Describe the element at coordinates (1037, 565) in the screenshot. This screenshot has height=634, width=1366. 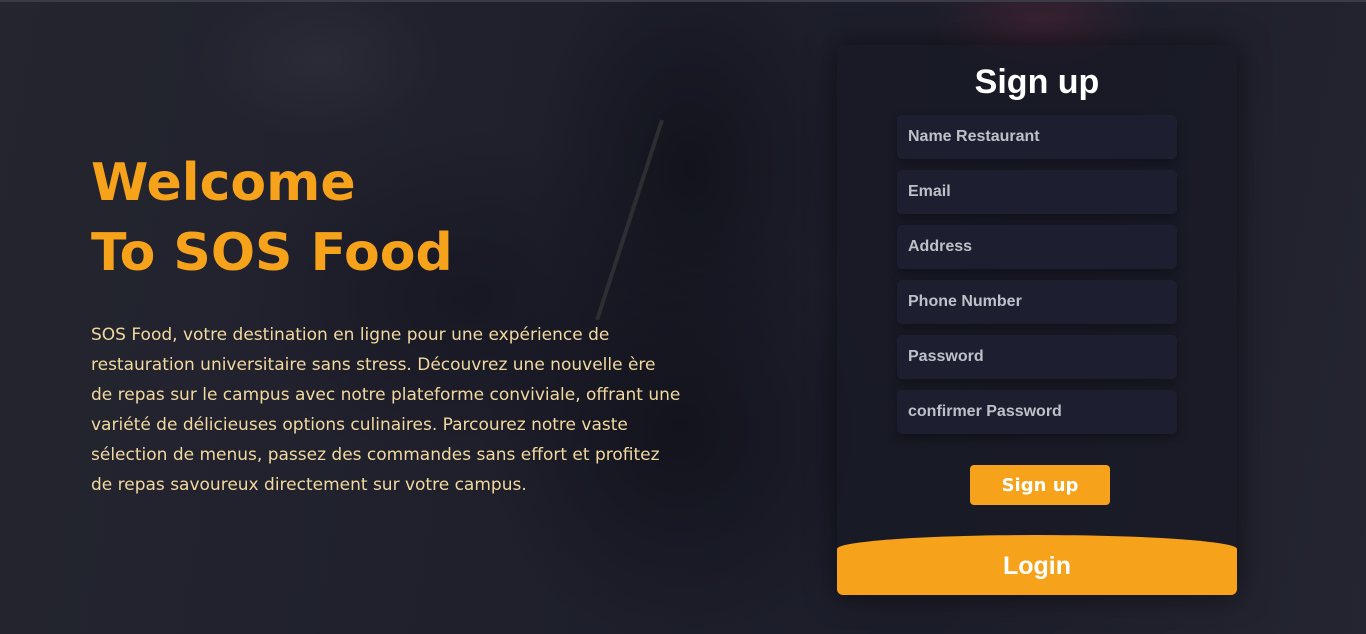
I see `login-button: Login` at that location.